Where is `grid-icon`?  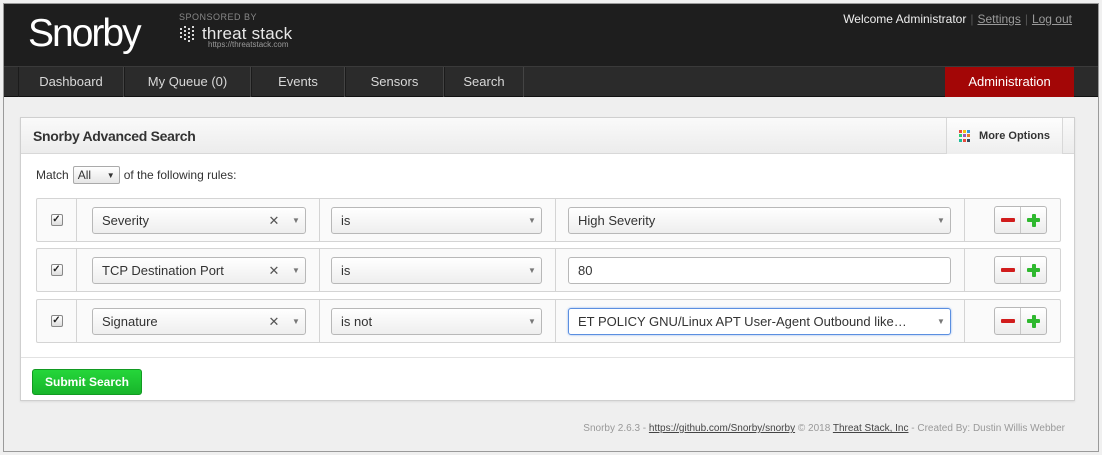
grid-icon is located at coordinates (965, 136).